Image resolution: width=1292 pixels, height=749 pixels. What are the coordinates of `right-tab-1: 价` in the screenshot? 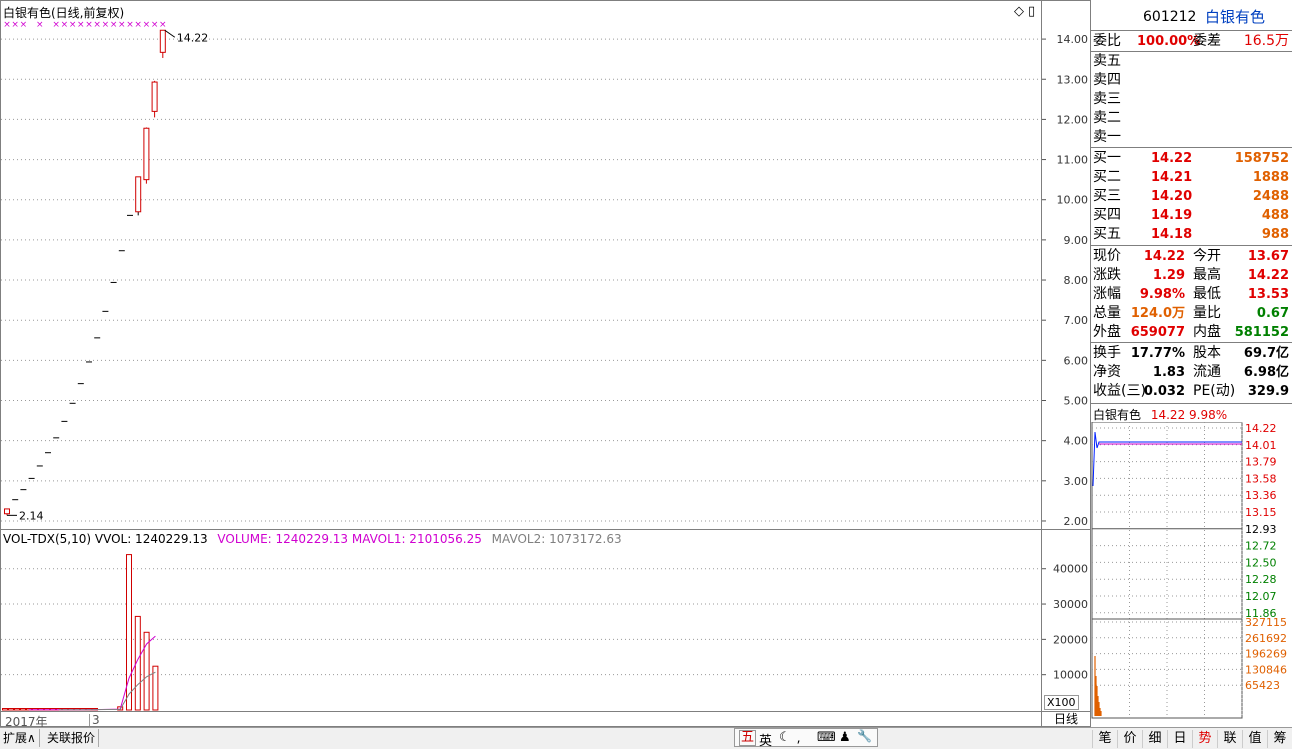 It's located at (1129, 739).